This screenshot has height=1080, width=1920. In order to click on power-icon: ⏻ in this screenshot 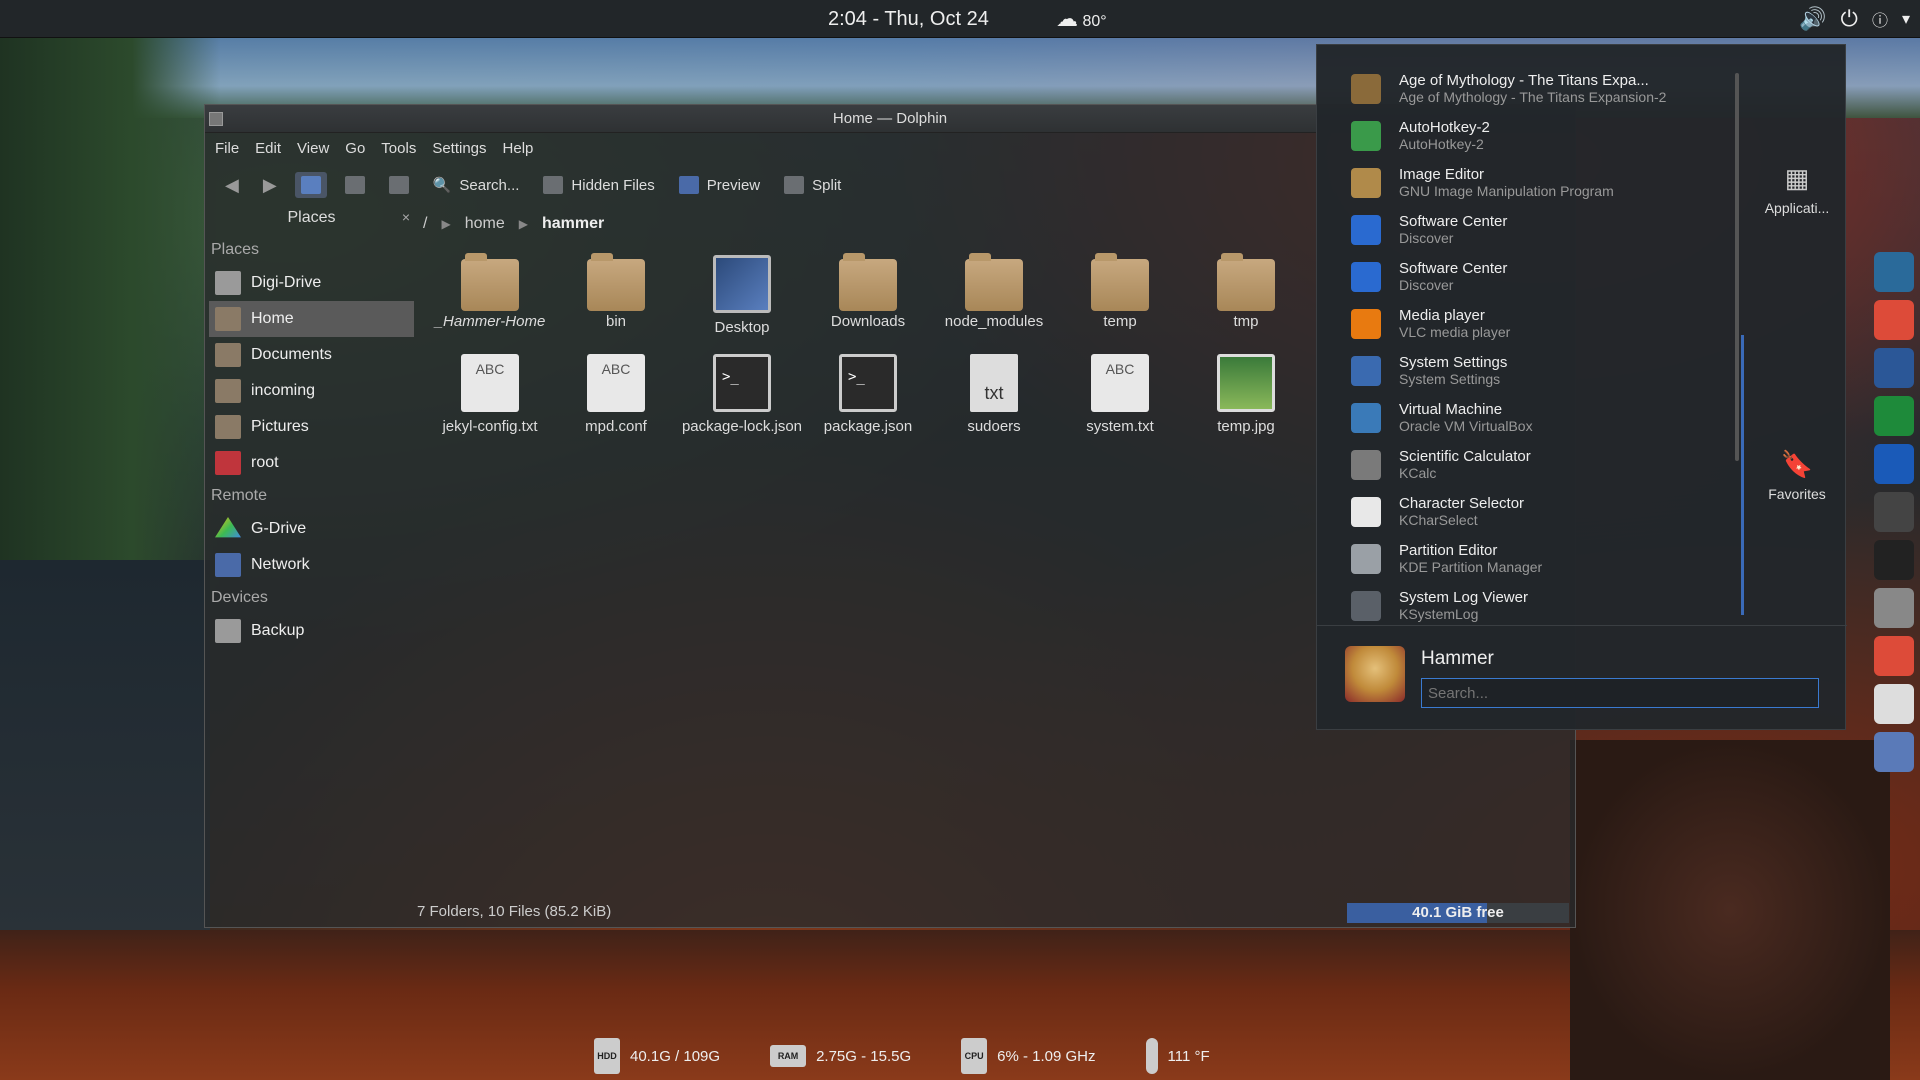, I will do `click(1849, 19)`.